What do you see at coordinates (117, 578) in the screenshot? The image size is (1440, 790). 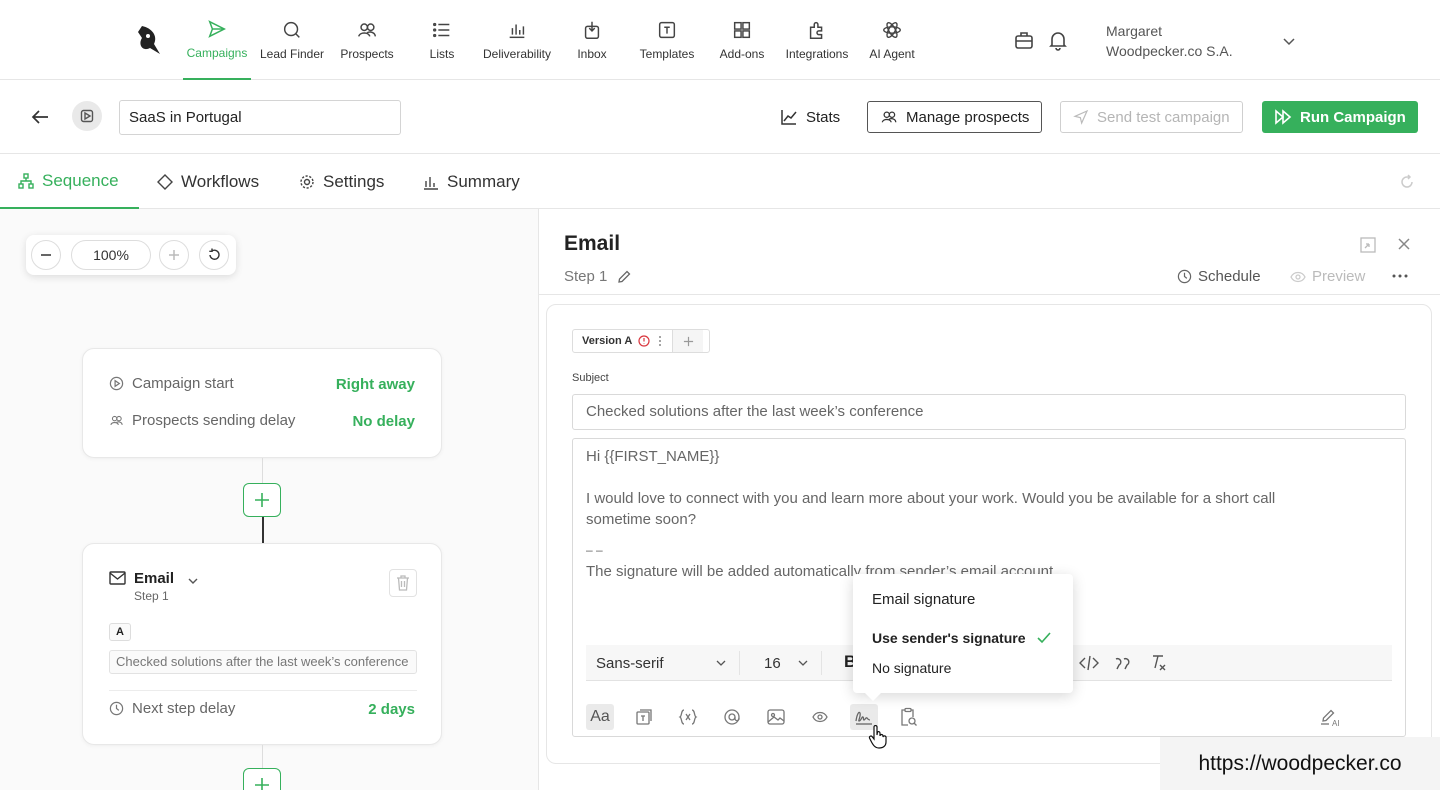 I see `mail-icon` at bounding box center [117, 578].